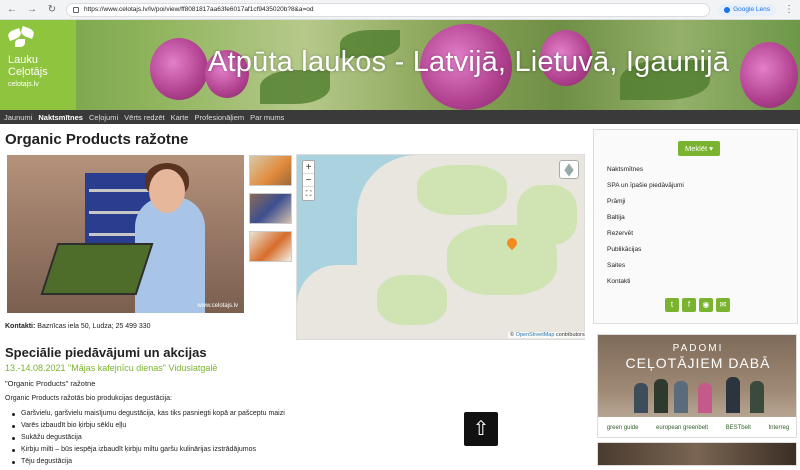 Image resolution: width=800 pixels, height=470 pixels. I want to click on main-photo: www.celotajs.lv, so click(125, 234).